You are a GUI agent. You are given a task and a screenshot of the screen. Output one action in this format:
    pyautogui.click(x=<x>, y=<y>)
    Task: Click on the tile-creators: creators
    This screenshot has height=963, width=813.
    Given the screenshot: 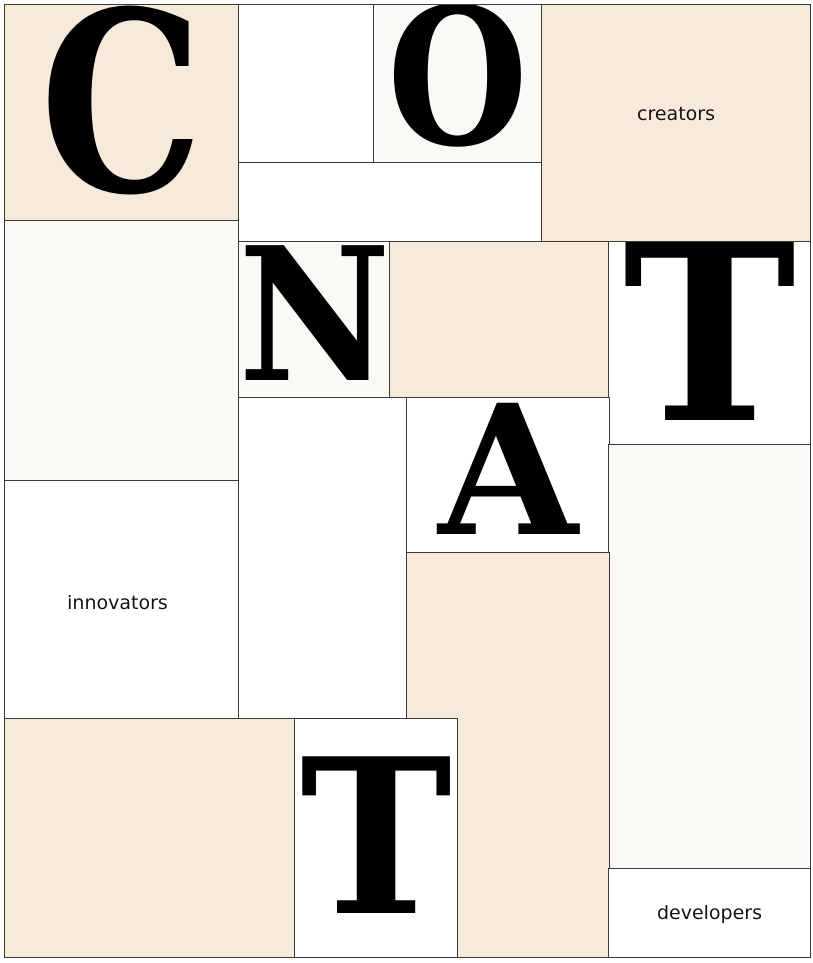 What is the action you would take?
    pyautogui.click(x=676, y=123)
    